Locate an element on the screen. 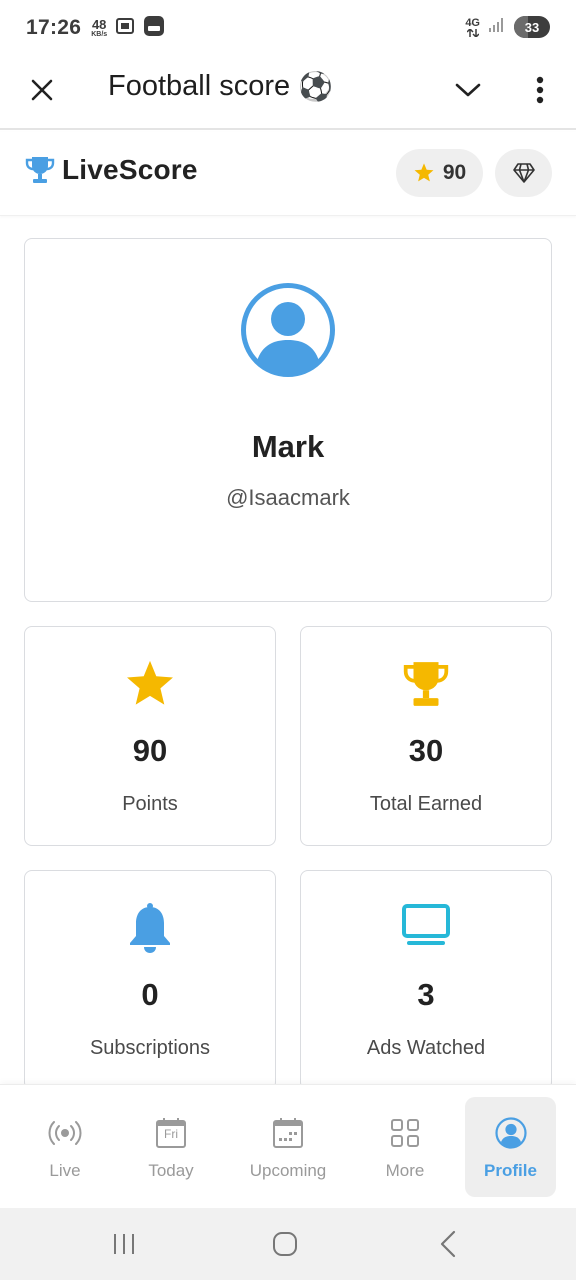  brand: LiveScore is located at coordinates (111, 170).